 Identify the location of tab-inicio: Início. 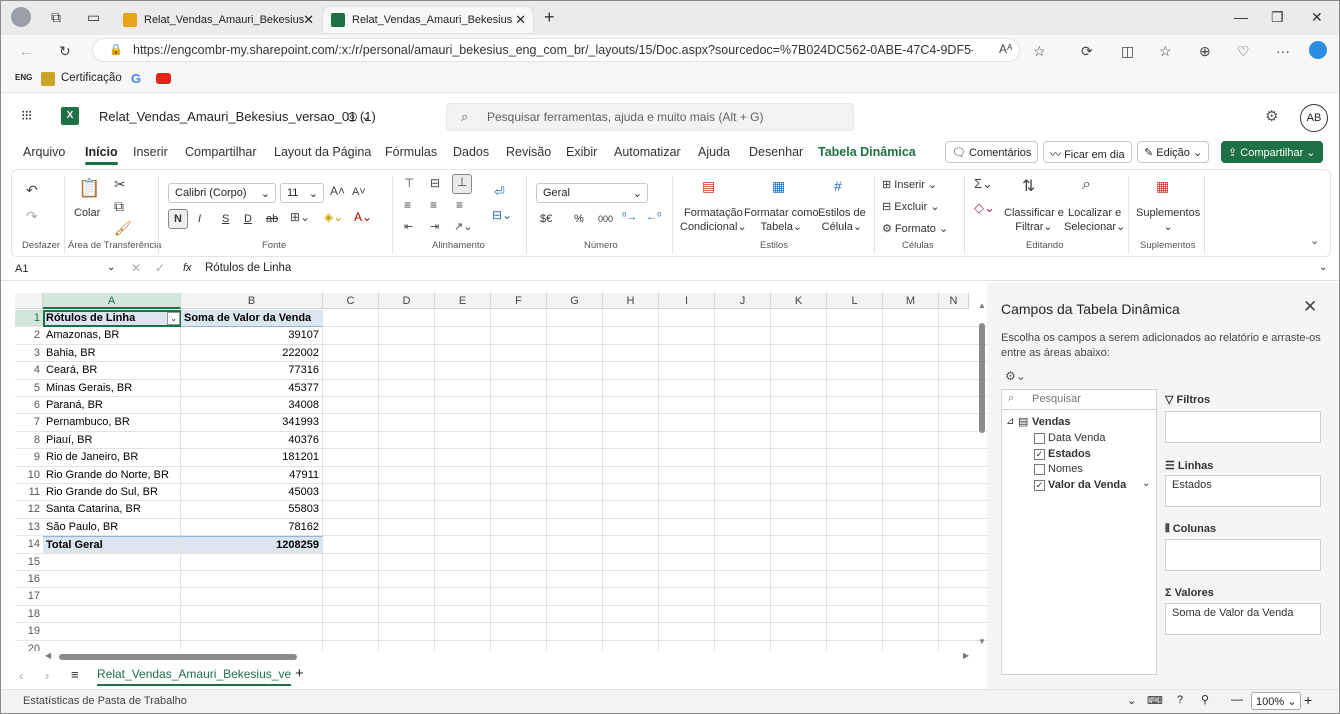
(101, 155).